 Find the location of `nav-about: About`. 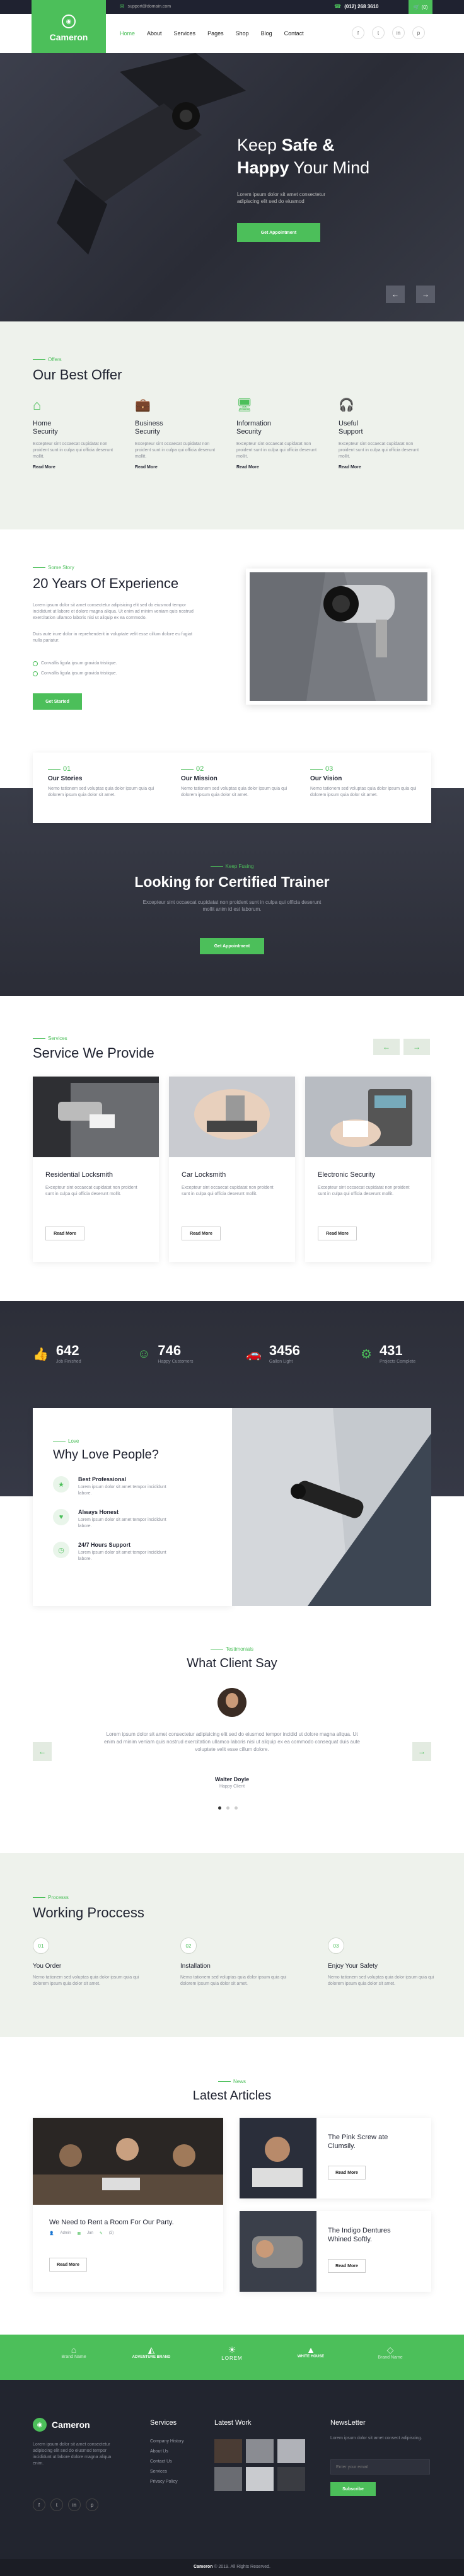

nav-about: About is located at coordinates (155, 34).